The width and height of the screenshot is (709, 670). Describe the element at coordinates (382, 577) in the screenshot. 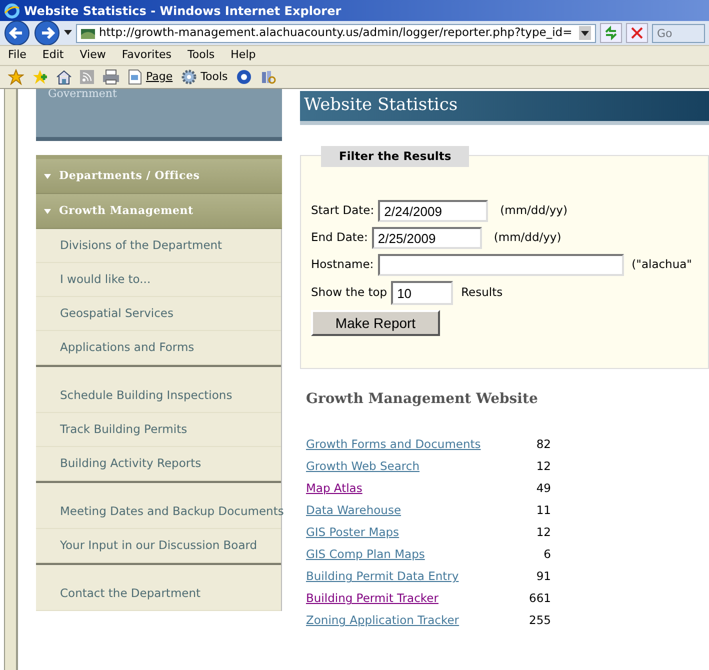

I see `result-link: Building Permit Data Entry` at that location.